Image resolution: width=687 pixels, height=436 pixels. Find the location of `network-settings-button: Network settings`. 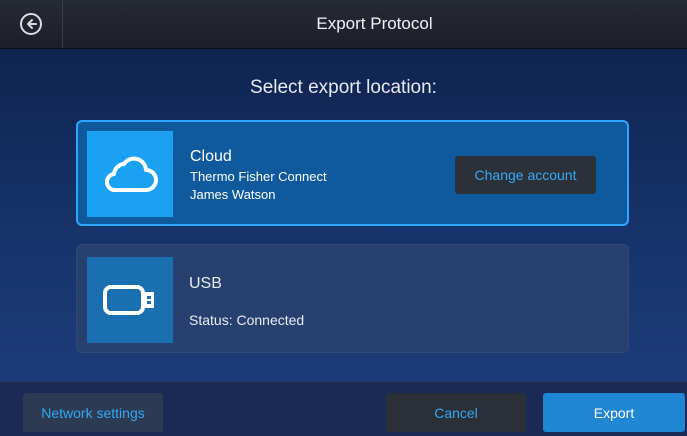

network-settings-button: Network settings is located at coordinates (93, 412).